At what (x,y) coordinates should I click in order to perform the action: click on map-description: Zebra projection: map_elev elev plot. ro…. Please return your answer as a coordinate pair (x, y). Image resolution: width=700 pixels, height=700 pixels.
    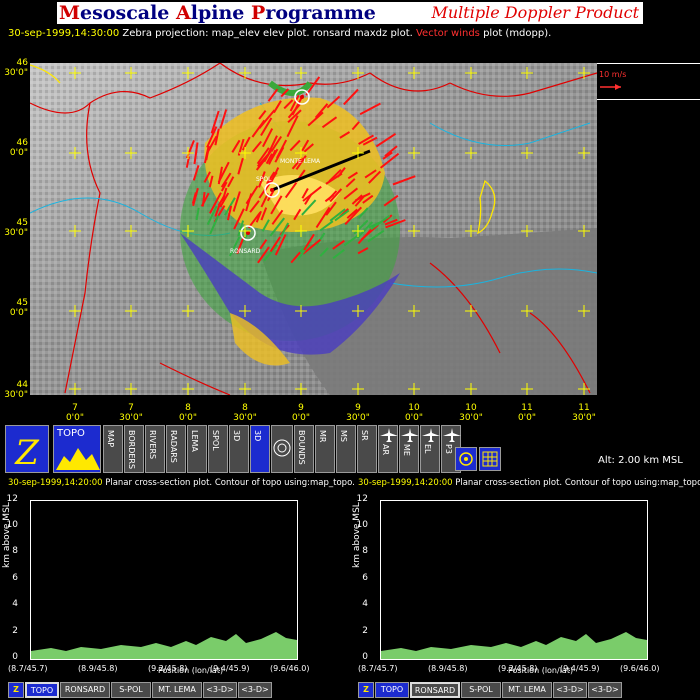
    Looking at the image, I should click on (269, 33).